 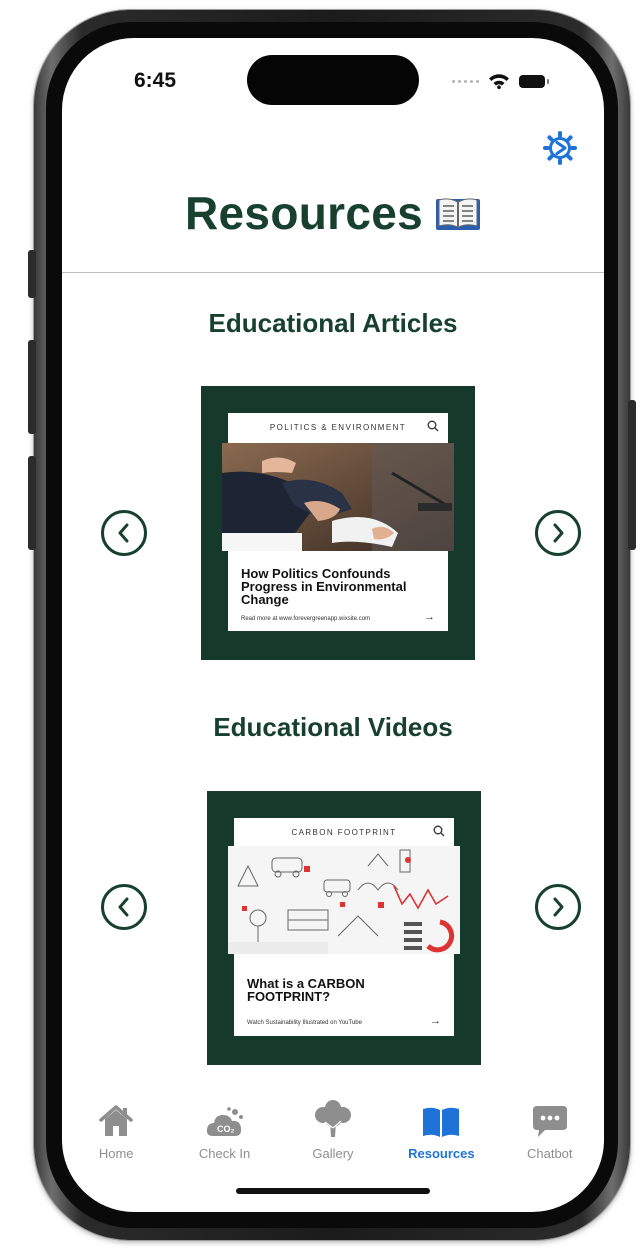 What do you see at coordinates (116, 1120) in the screenshot?
I see `house-icon` at bounding box center [116, 1120].